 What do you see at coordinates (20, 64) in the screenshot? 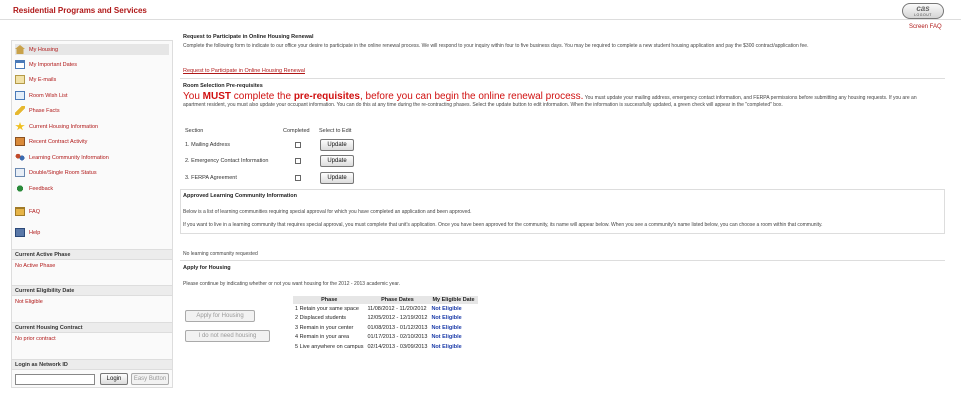
I see `calendar-icon` at bounding box center [20, 64].